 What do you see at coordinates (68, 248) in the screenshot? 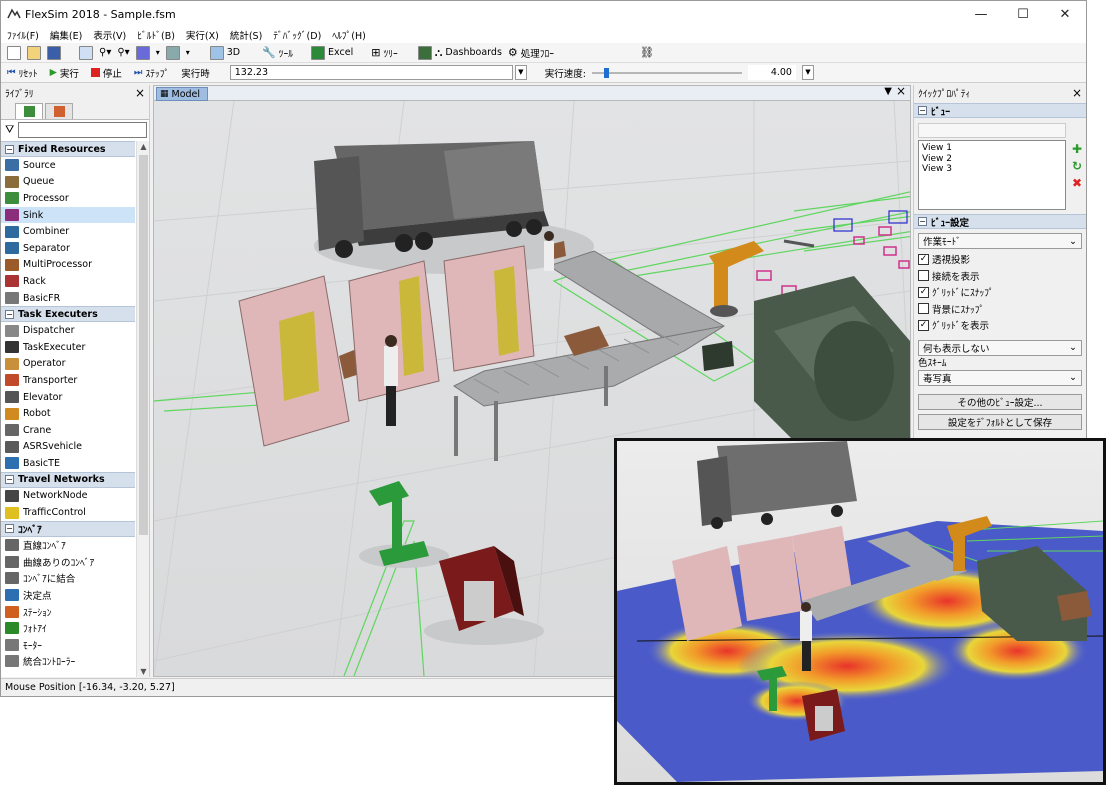
I see `library-item: Separator` at bounding box center [68, 248].